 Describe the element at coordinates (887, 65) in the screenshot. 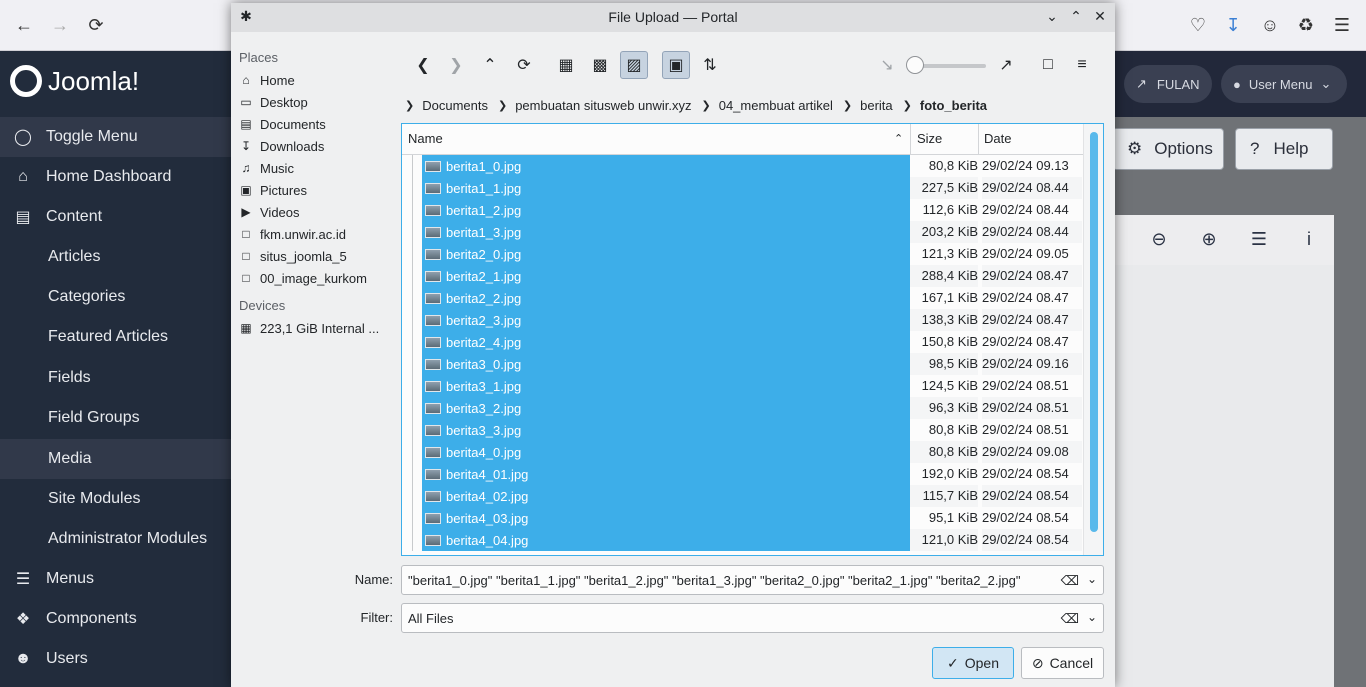

I see `zoom-out-icon: ↘` at that location.